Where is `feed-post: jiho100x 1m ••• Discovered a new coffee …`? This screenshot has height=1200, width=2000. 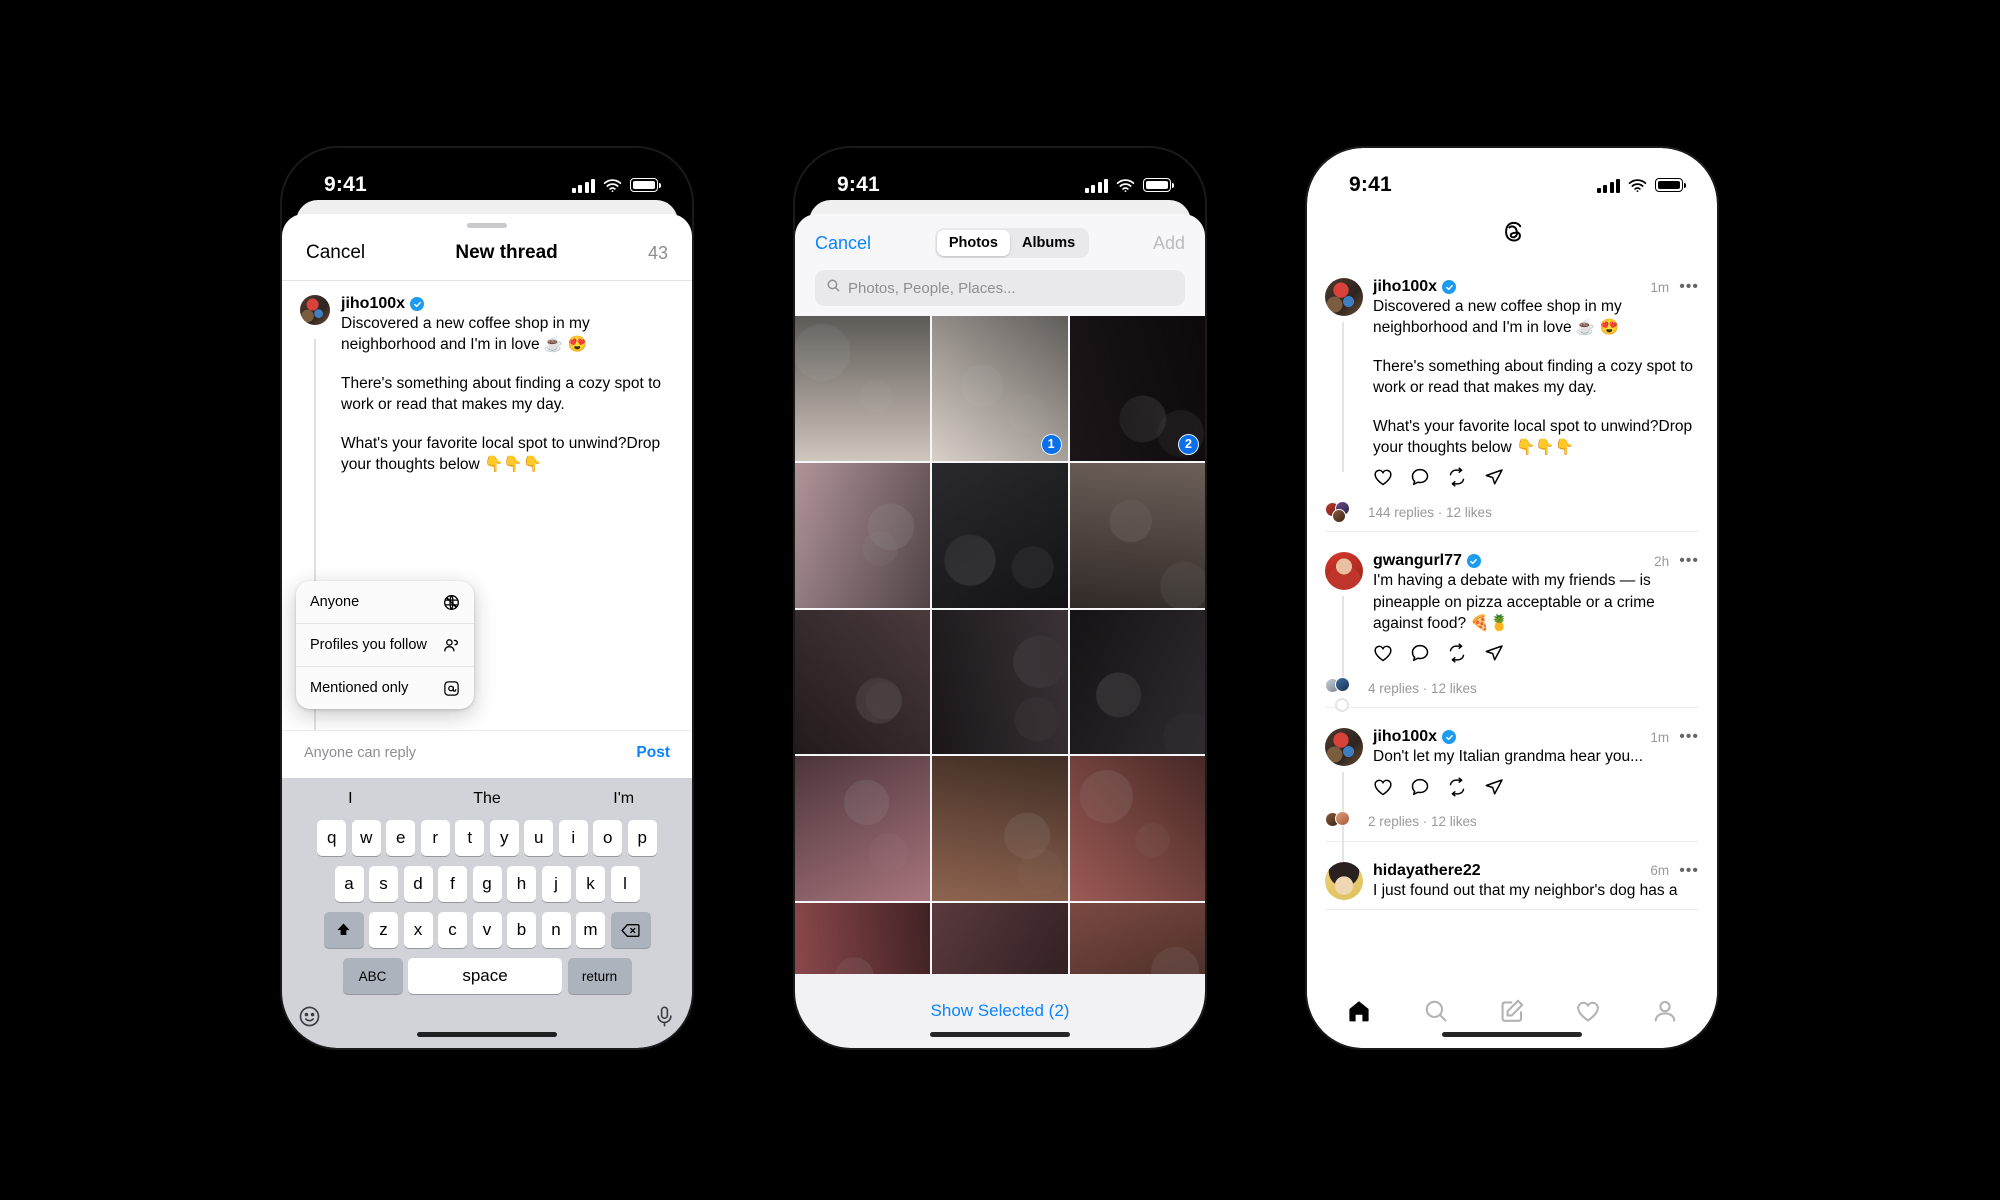 feed-post: jiho100x 1m ••• Discovered a new coffee … is located at coordinates (1512, 401).